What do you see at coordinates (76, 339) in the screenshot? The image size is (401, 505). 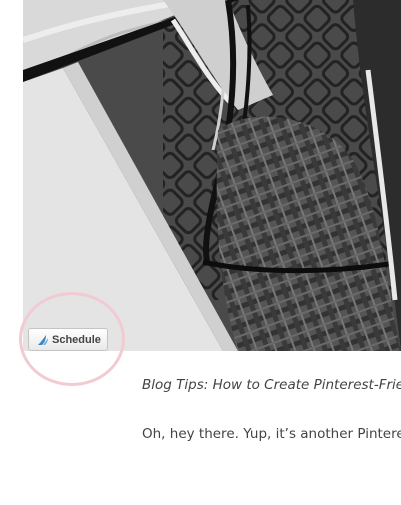 I see `schedule-button-label: Schedule` at bounding box center [76, 339].